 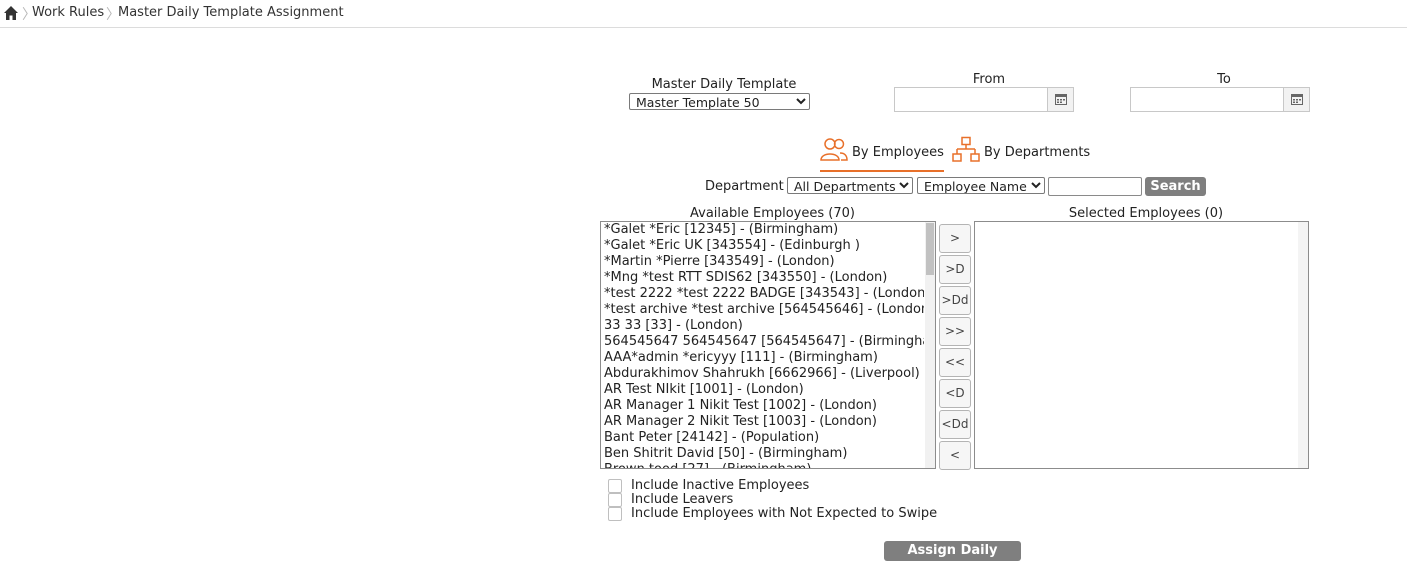 What do you see at coordinates (762, 246) in the screenshot?
I see `employee-list-item: *Galet *Eric UK [343554] - (Edinburgh )` at bounding box center [762, 246].